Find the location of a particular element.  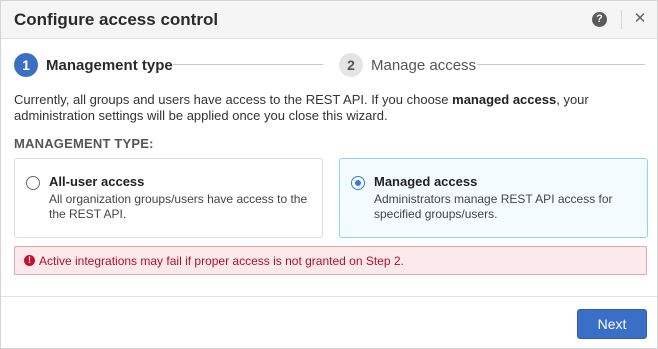

option-title: Managed access is located at coordinates (426, 181).